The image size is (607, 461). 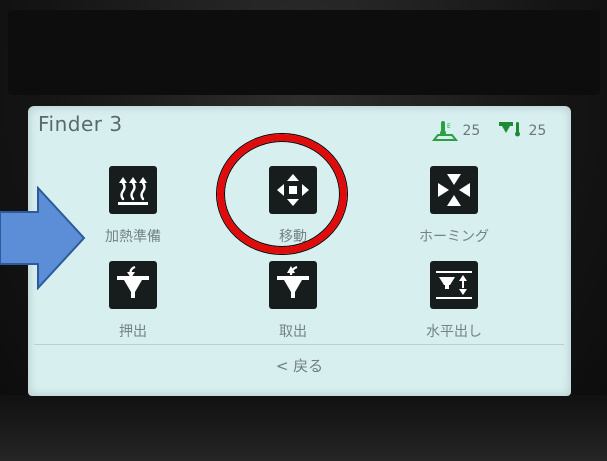 I want to click on bed-temperature: E 25, so click(x=456, y=131).